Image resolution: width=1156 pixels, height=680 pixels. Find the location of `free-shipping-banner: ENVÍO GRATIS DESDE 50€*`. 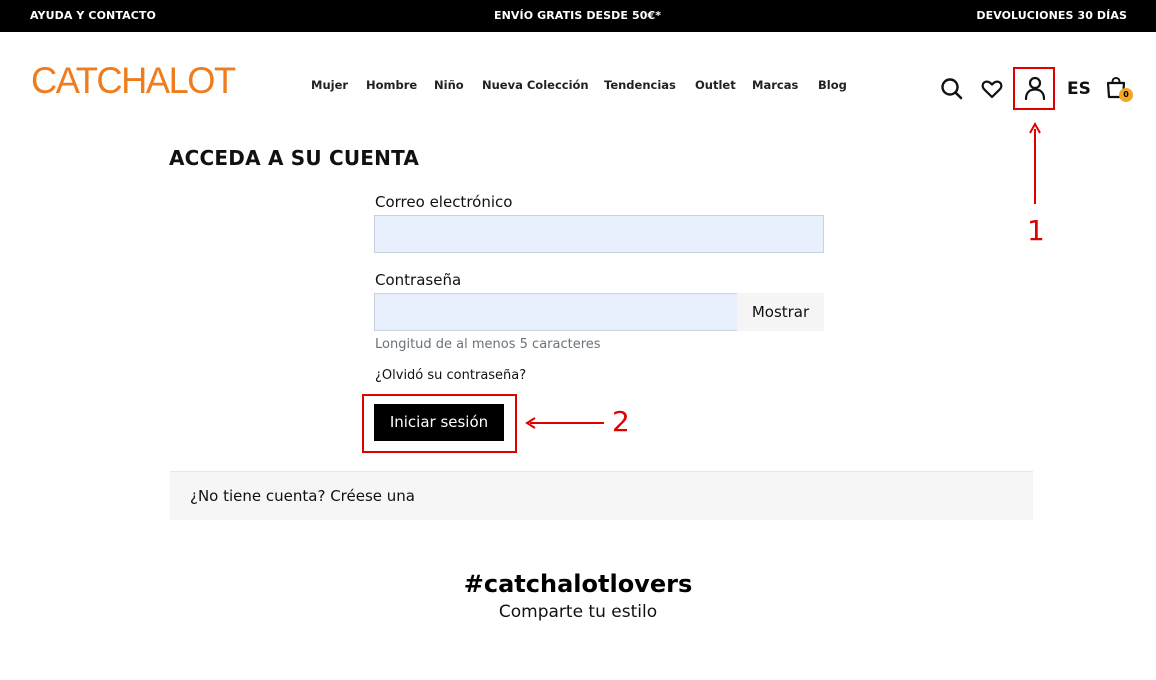

free-shipping-banner: ENVÍO GRATIS DESDE 50€* is located at coordinates (577, 15).